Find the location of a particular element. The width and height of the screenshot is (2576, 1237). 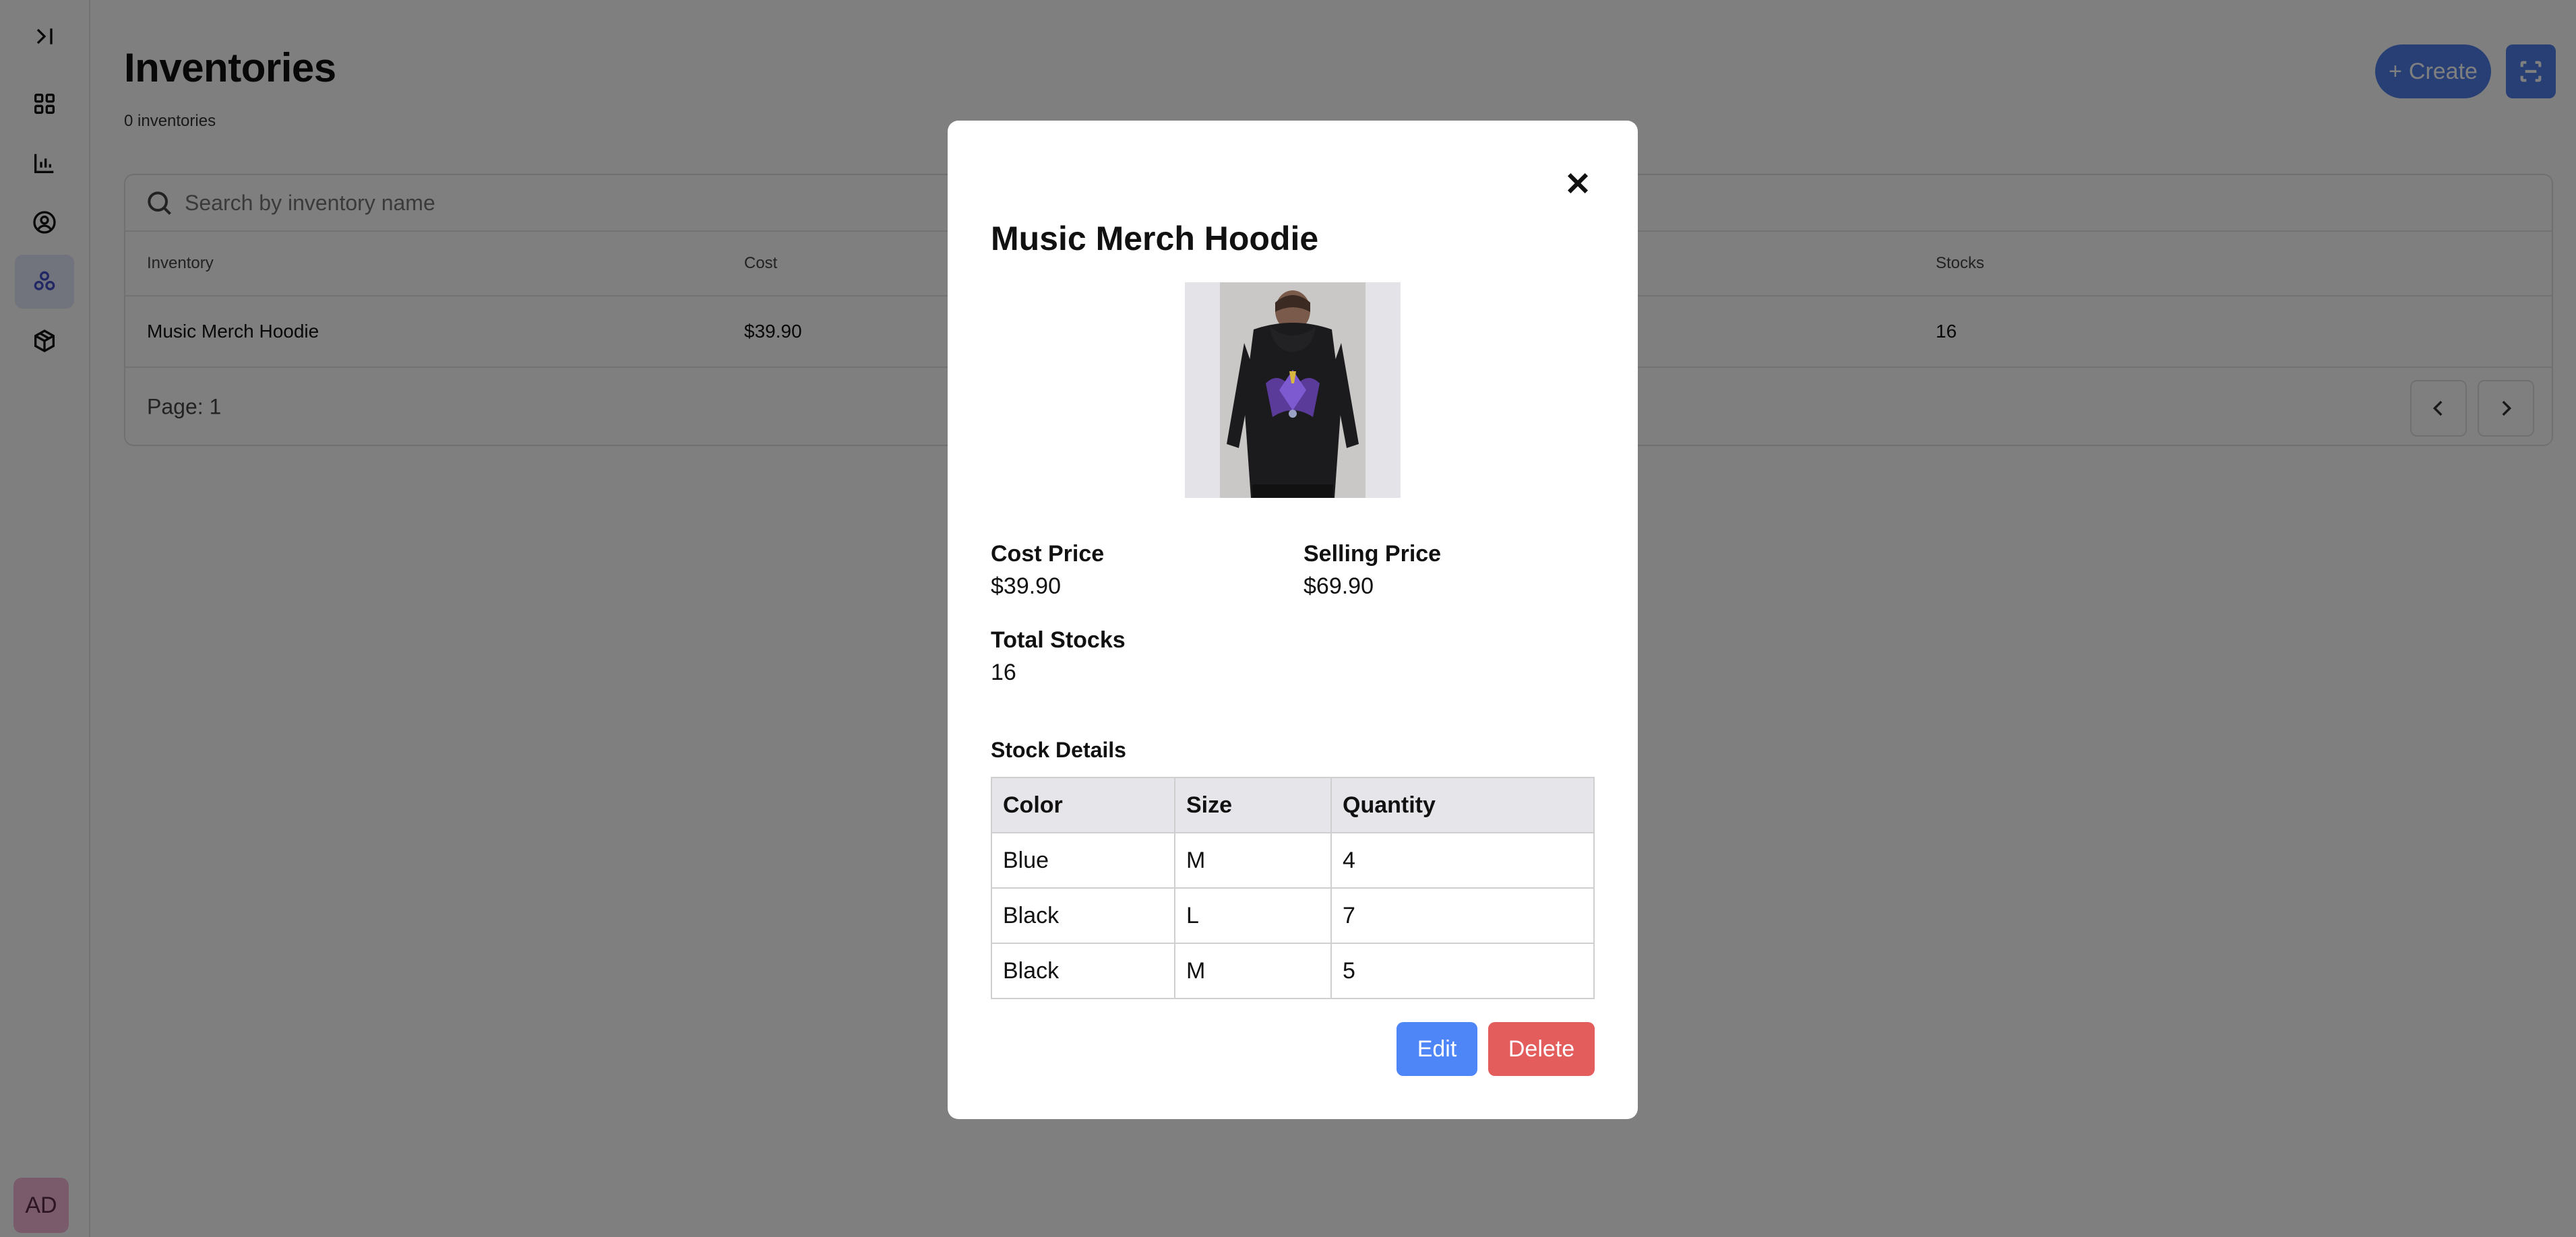

close-button is located at coordinates (1578, 183).